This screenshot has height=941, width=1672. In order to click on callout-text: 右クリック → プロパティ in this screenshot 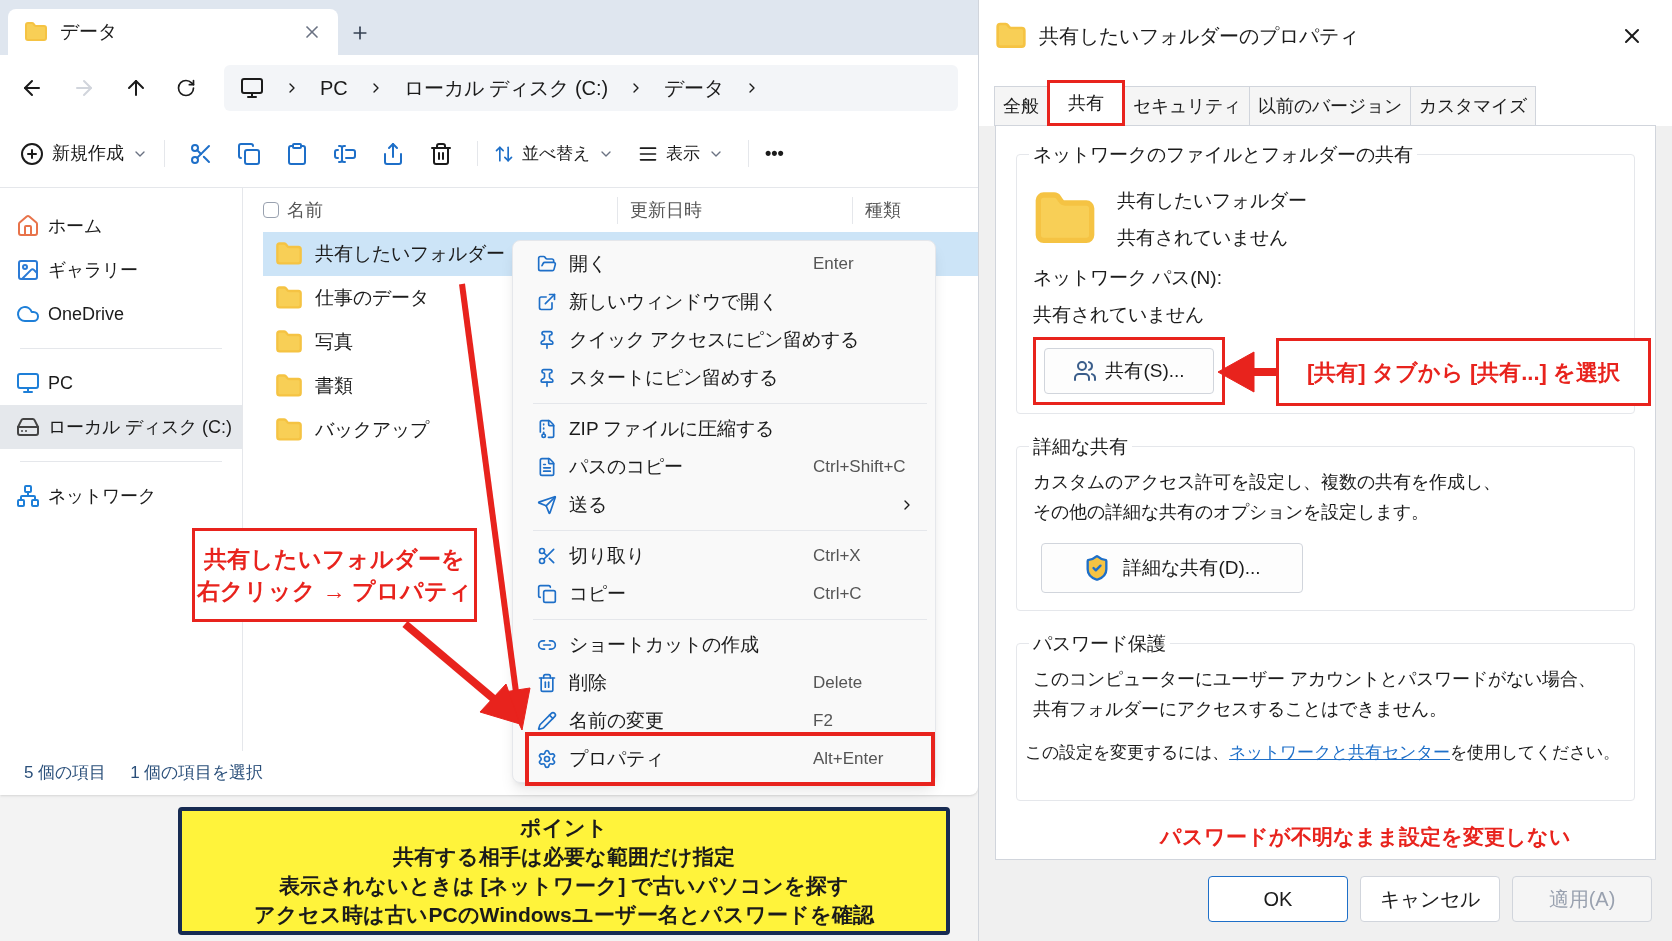, I will do `click(334, 591)`.